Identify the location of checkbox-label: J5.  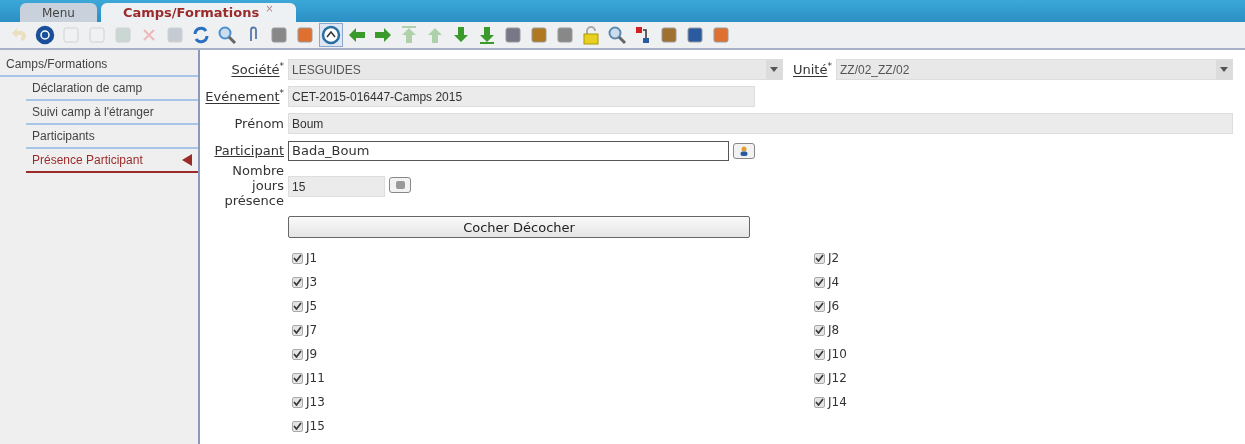
(312, 306).